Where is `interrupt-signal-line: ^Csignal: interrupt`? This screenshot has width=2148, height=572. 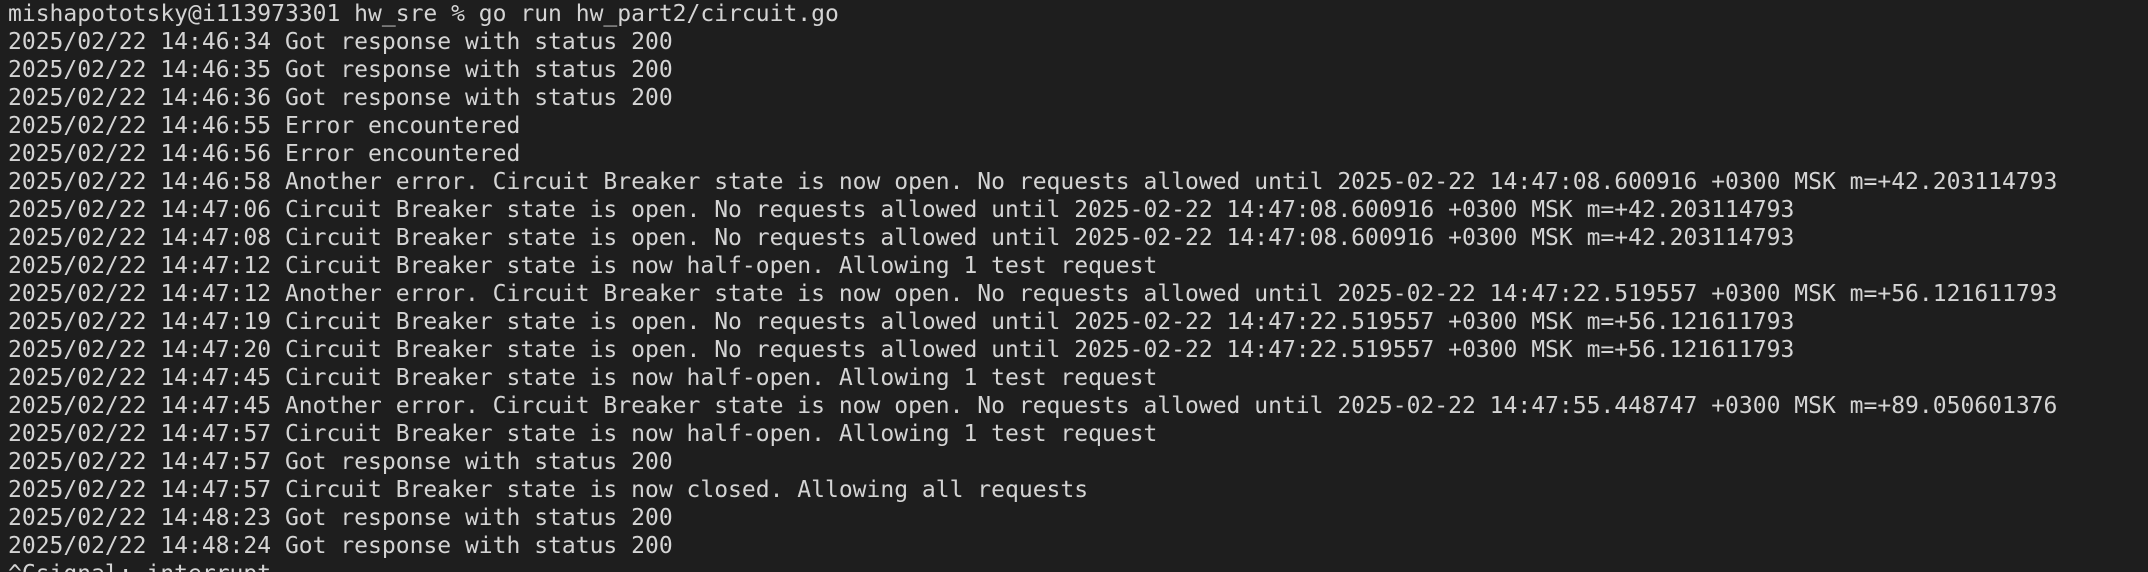
interrupt-signal-line: ^Csignal: interrupt is located at coordinates (1078, 566).